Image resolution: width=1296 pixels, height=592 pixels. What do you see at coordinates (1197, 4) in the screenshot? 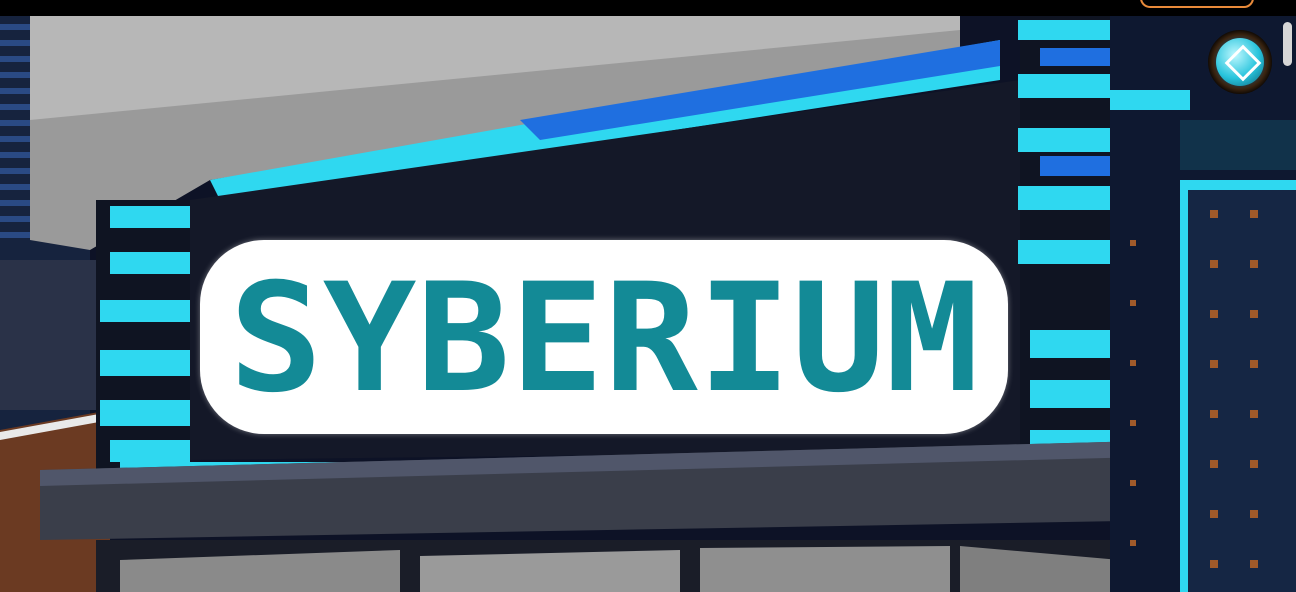
I see `top-menu-button` at bounding box center [1197, 4].